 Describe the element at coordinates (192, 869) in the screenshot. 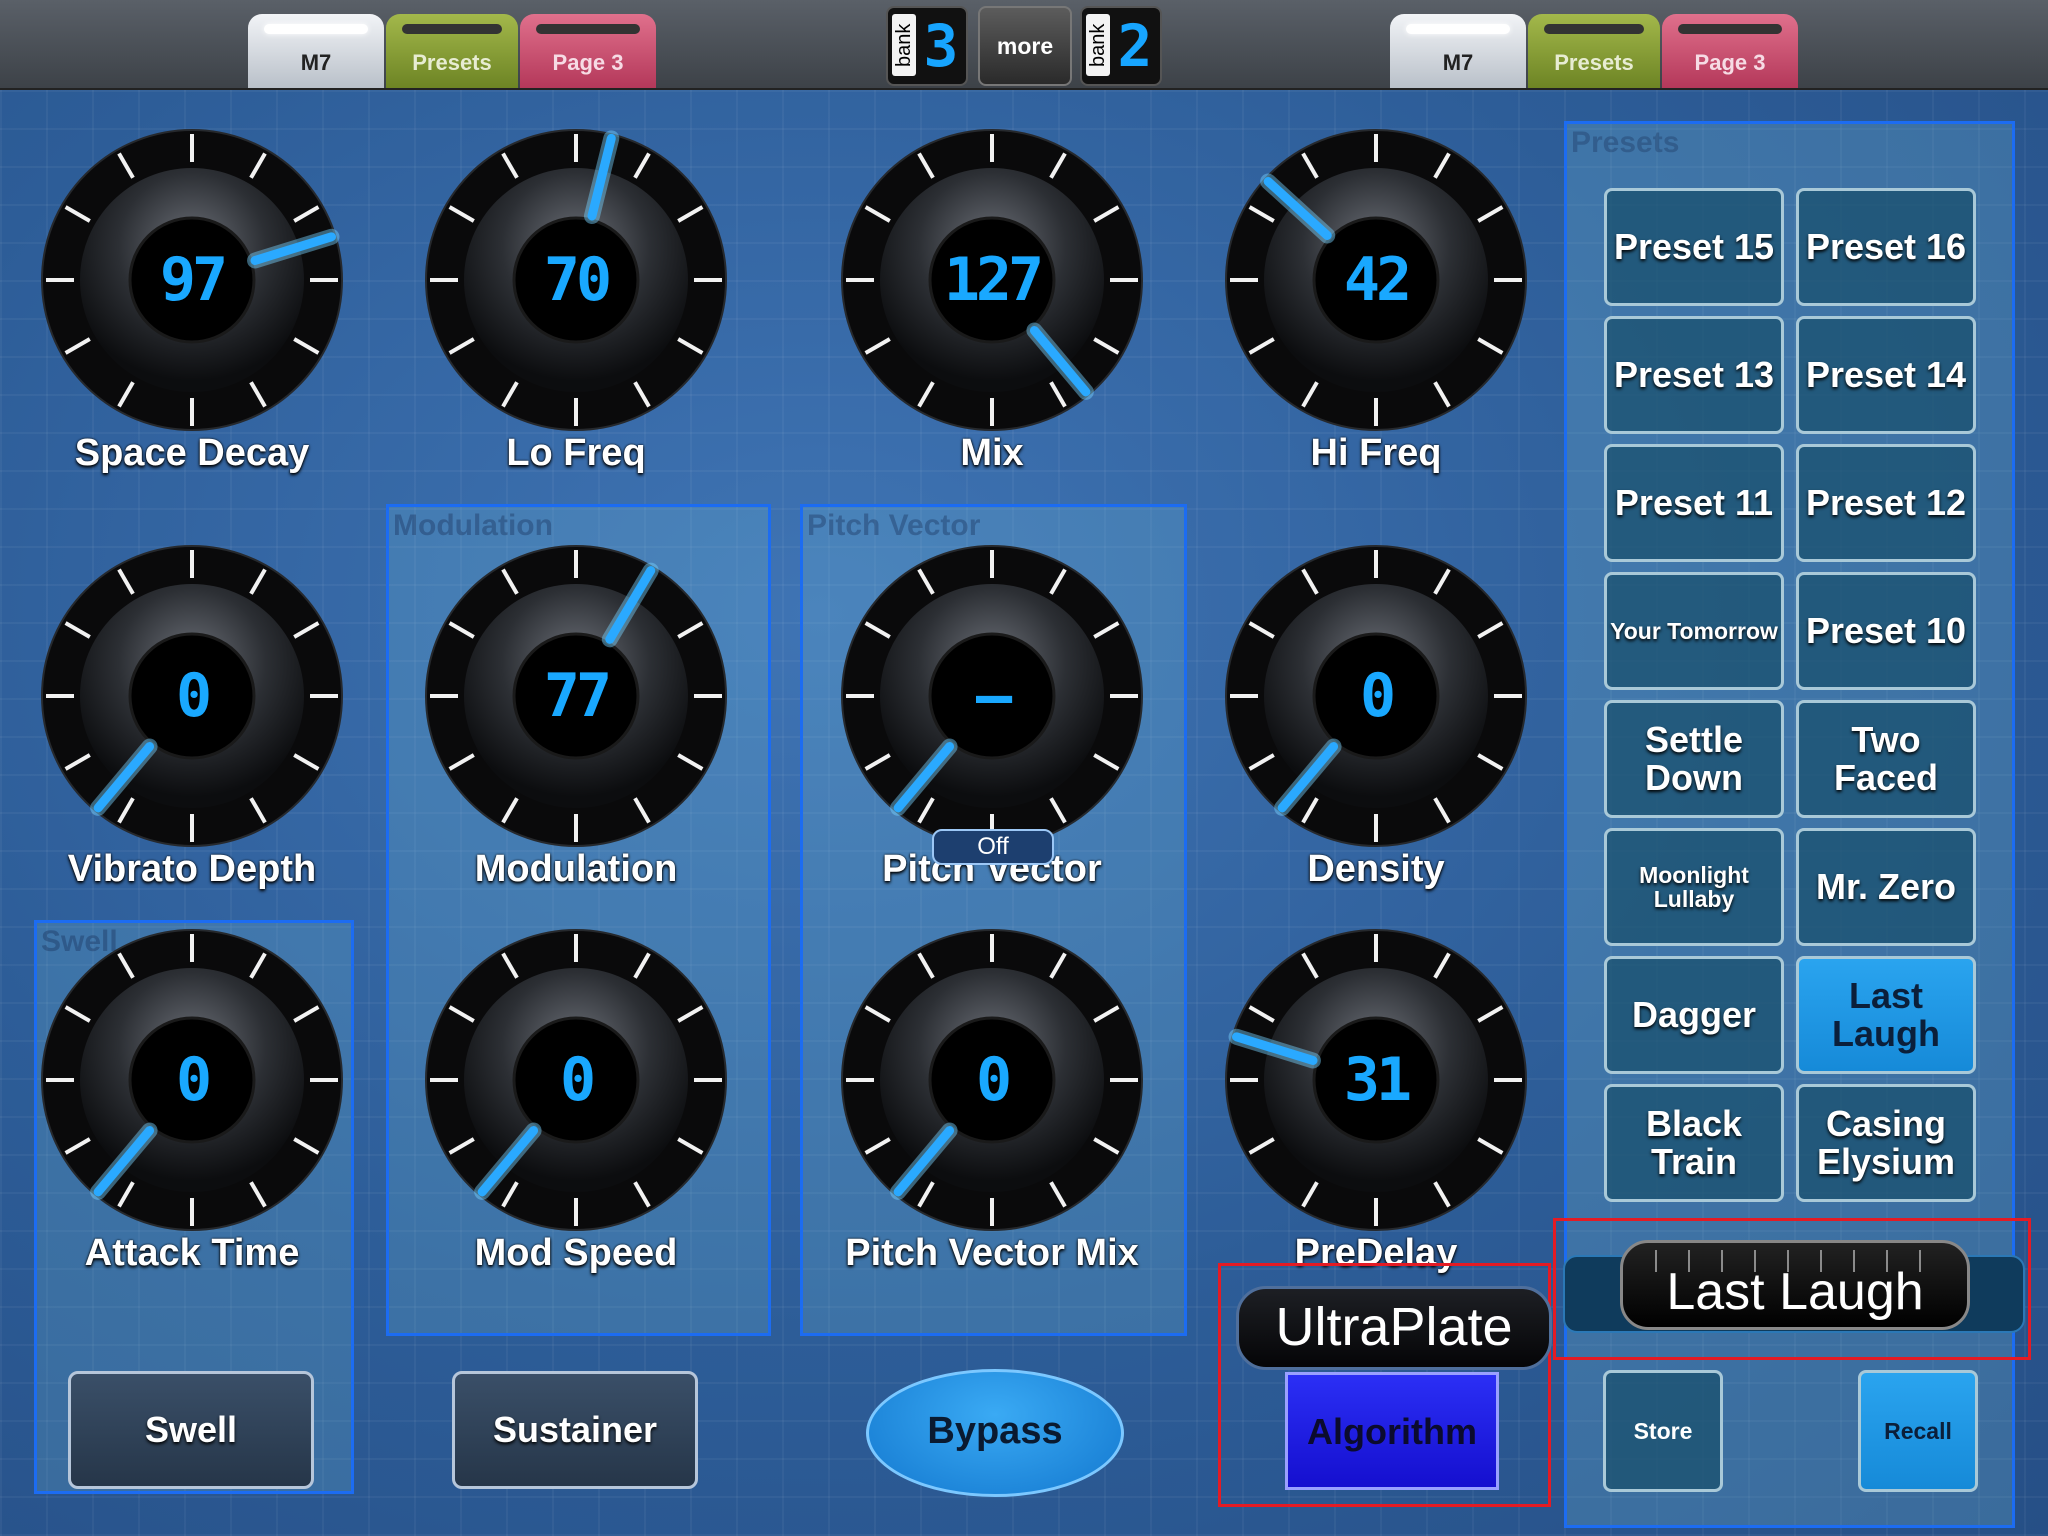

I see `knob-label: Vibrato Depth` at that location.